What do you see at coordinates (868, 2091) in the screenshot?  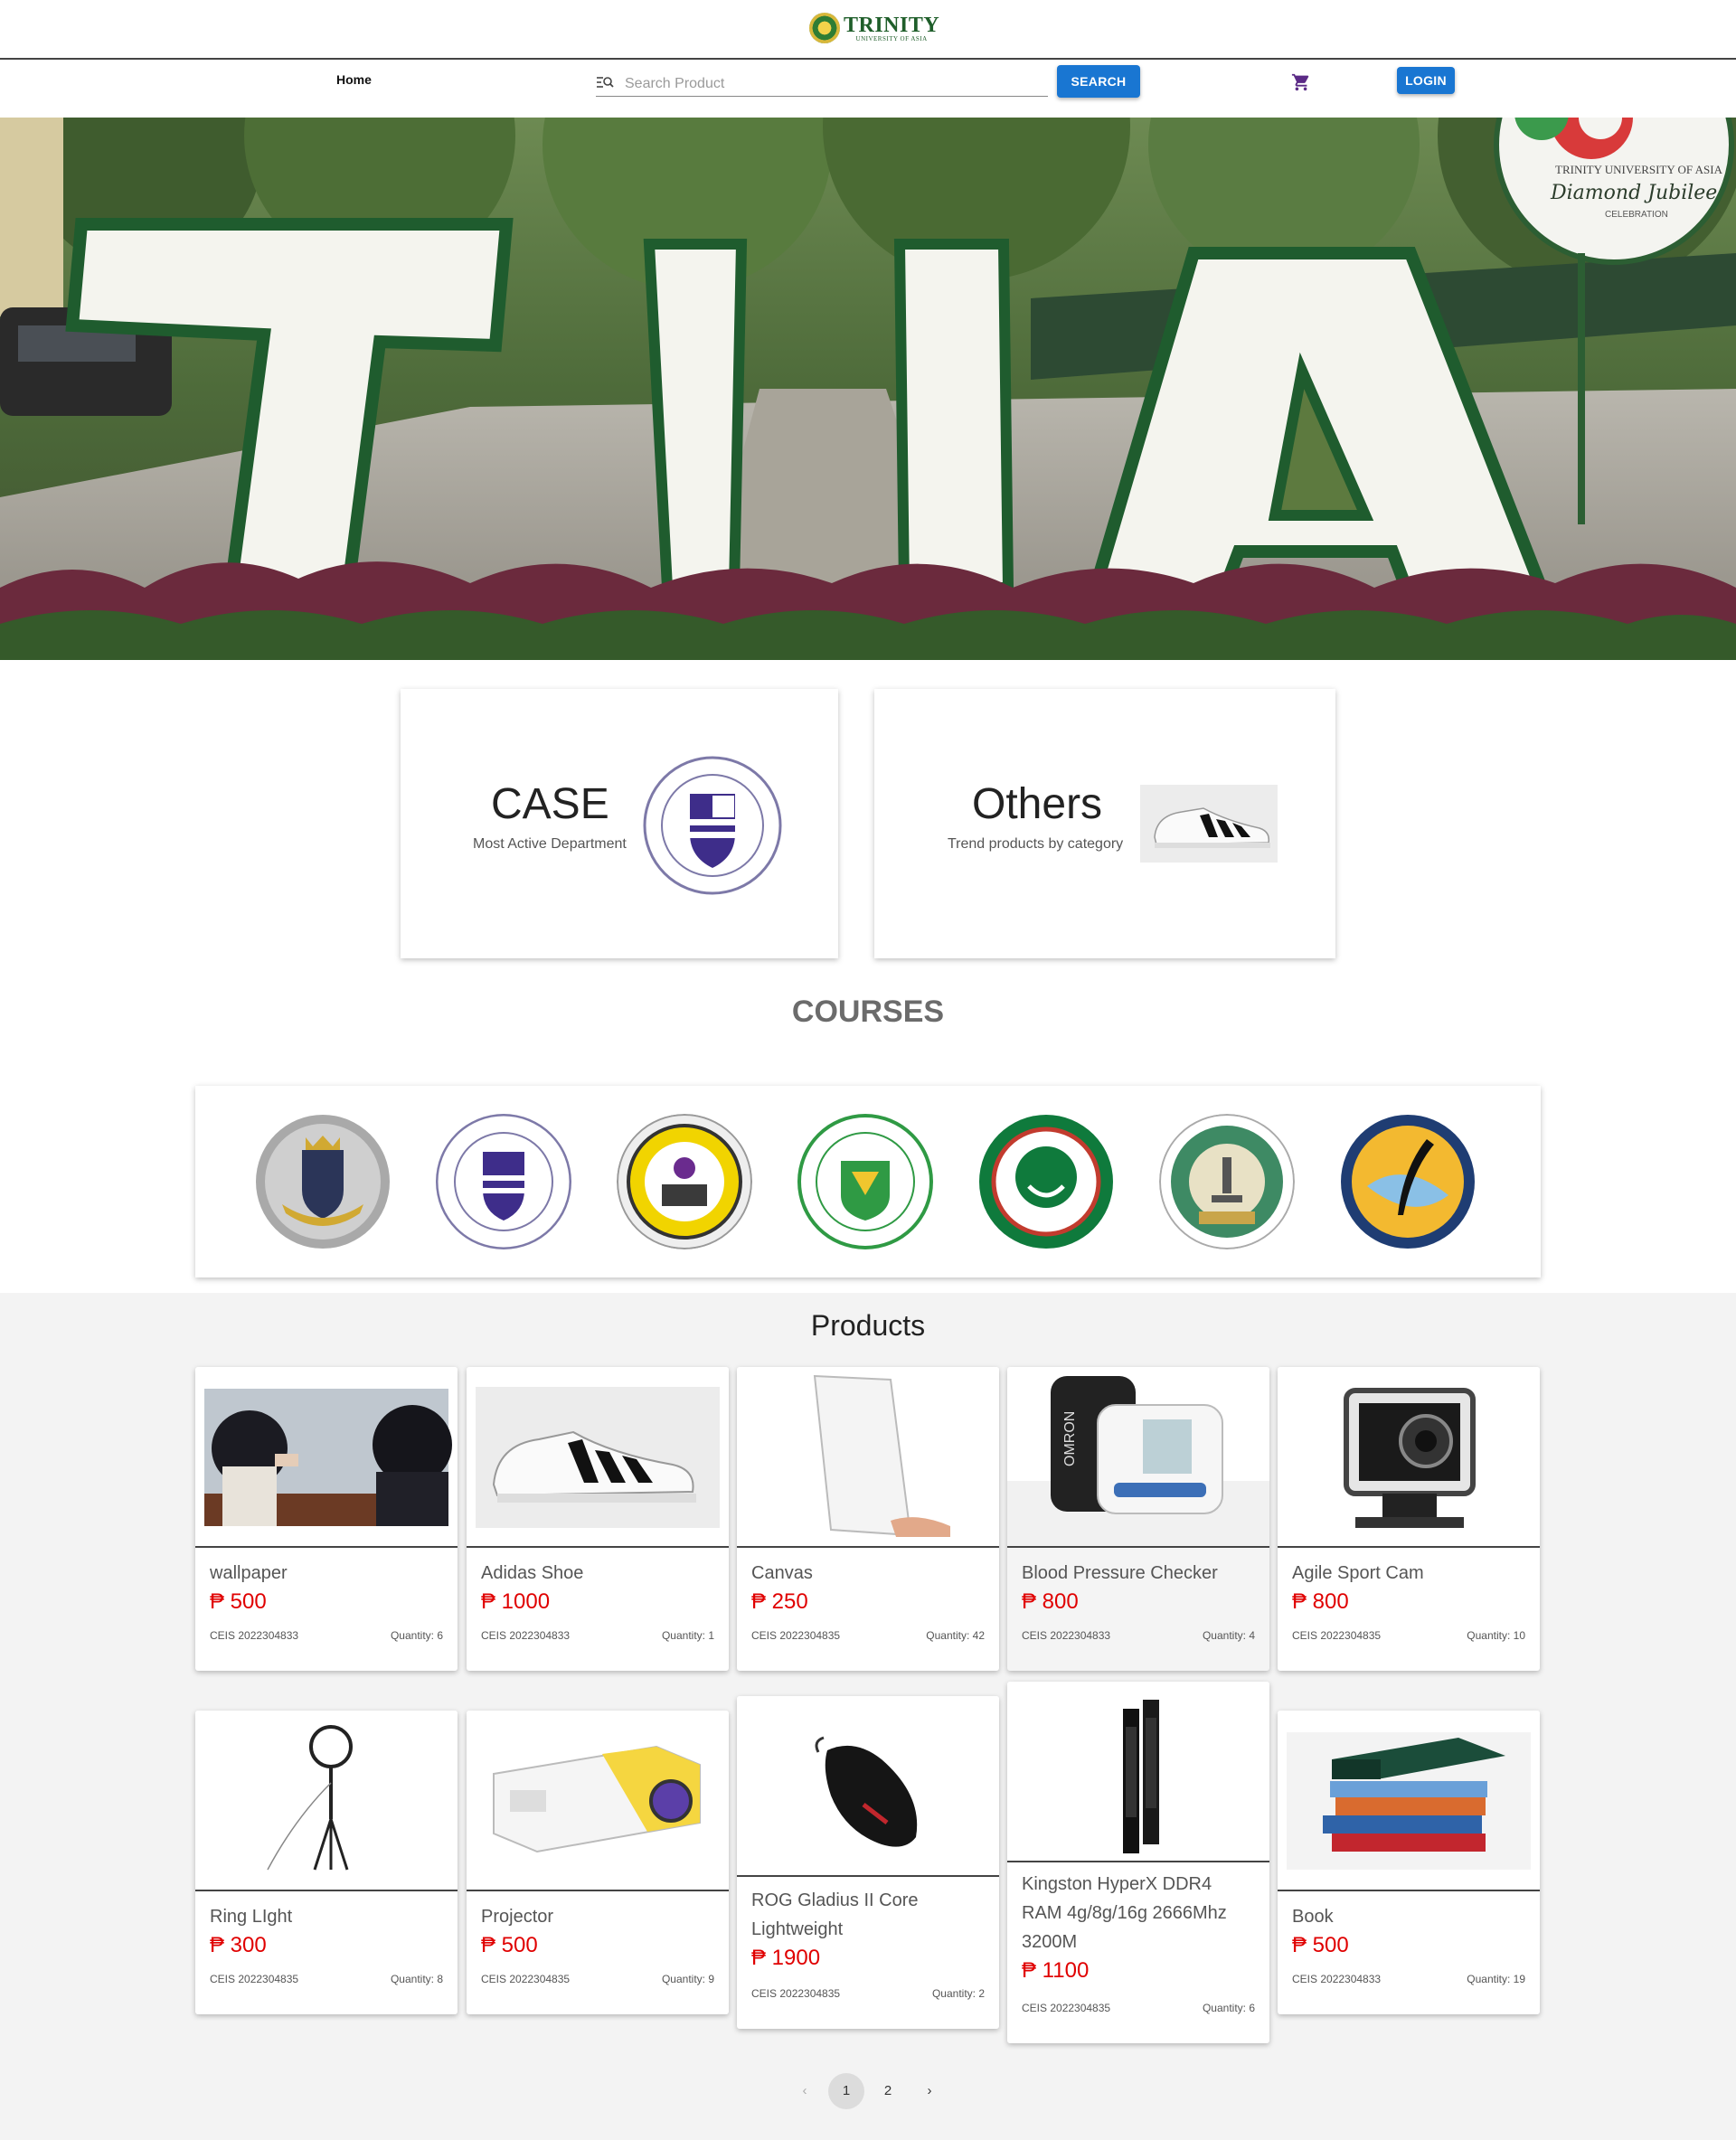 I see `pagination: ‹ 1 2 ›` at bounding box center [868, 2091].